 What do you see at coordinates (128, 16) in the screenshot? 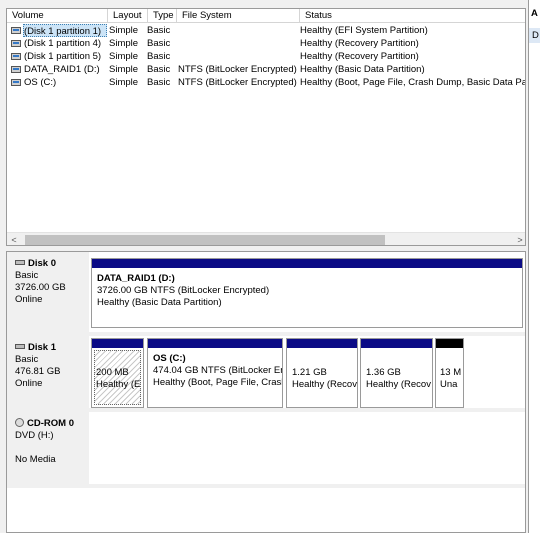
I see `column-header-layout: Layout` at bounding box center [128, 16].